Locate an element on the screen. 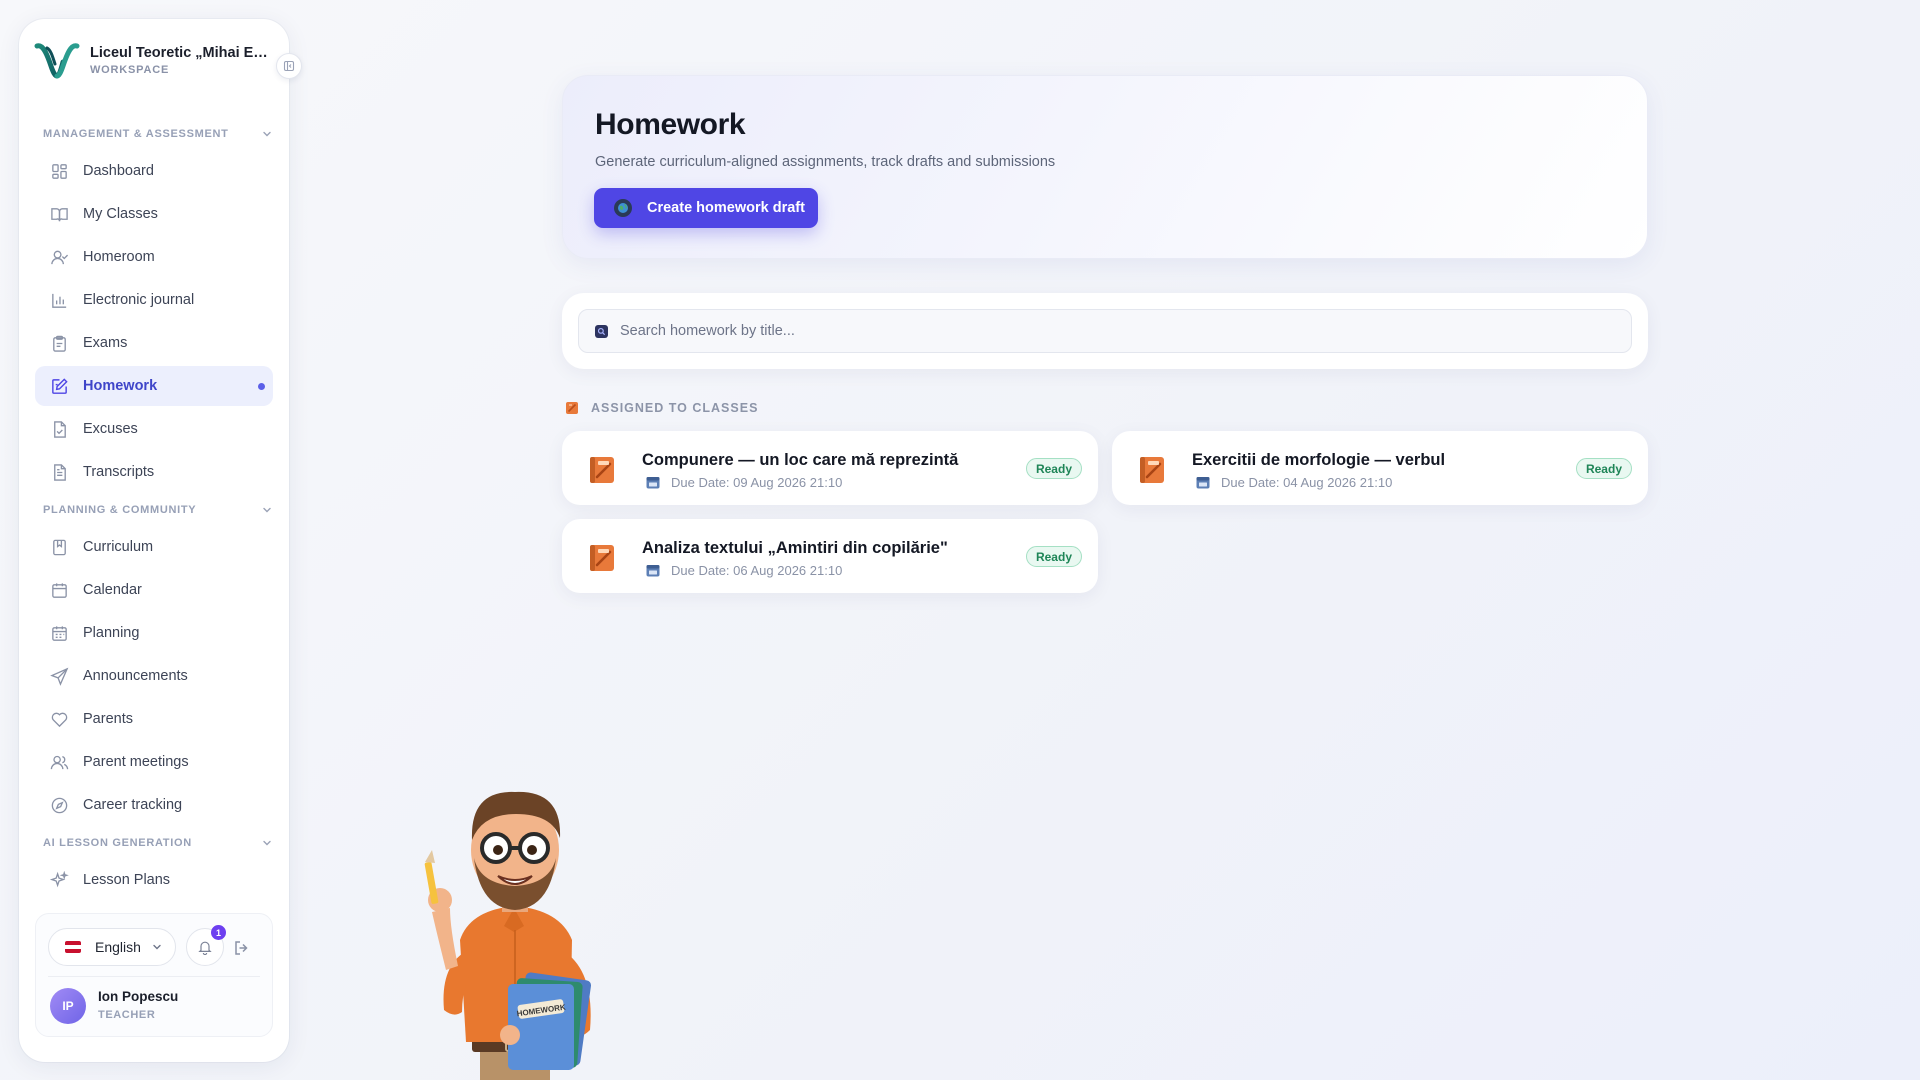 This screenshot has width=1920, height=1080. user-name: Ion Popescu is located at coordinates (138, 996).